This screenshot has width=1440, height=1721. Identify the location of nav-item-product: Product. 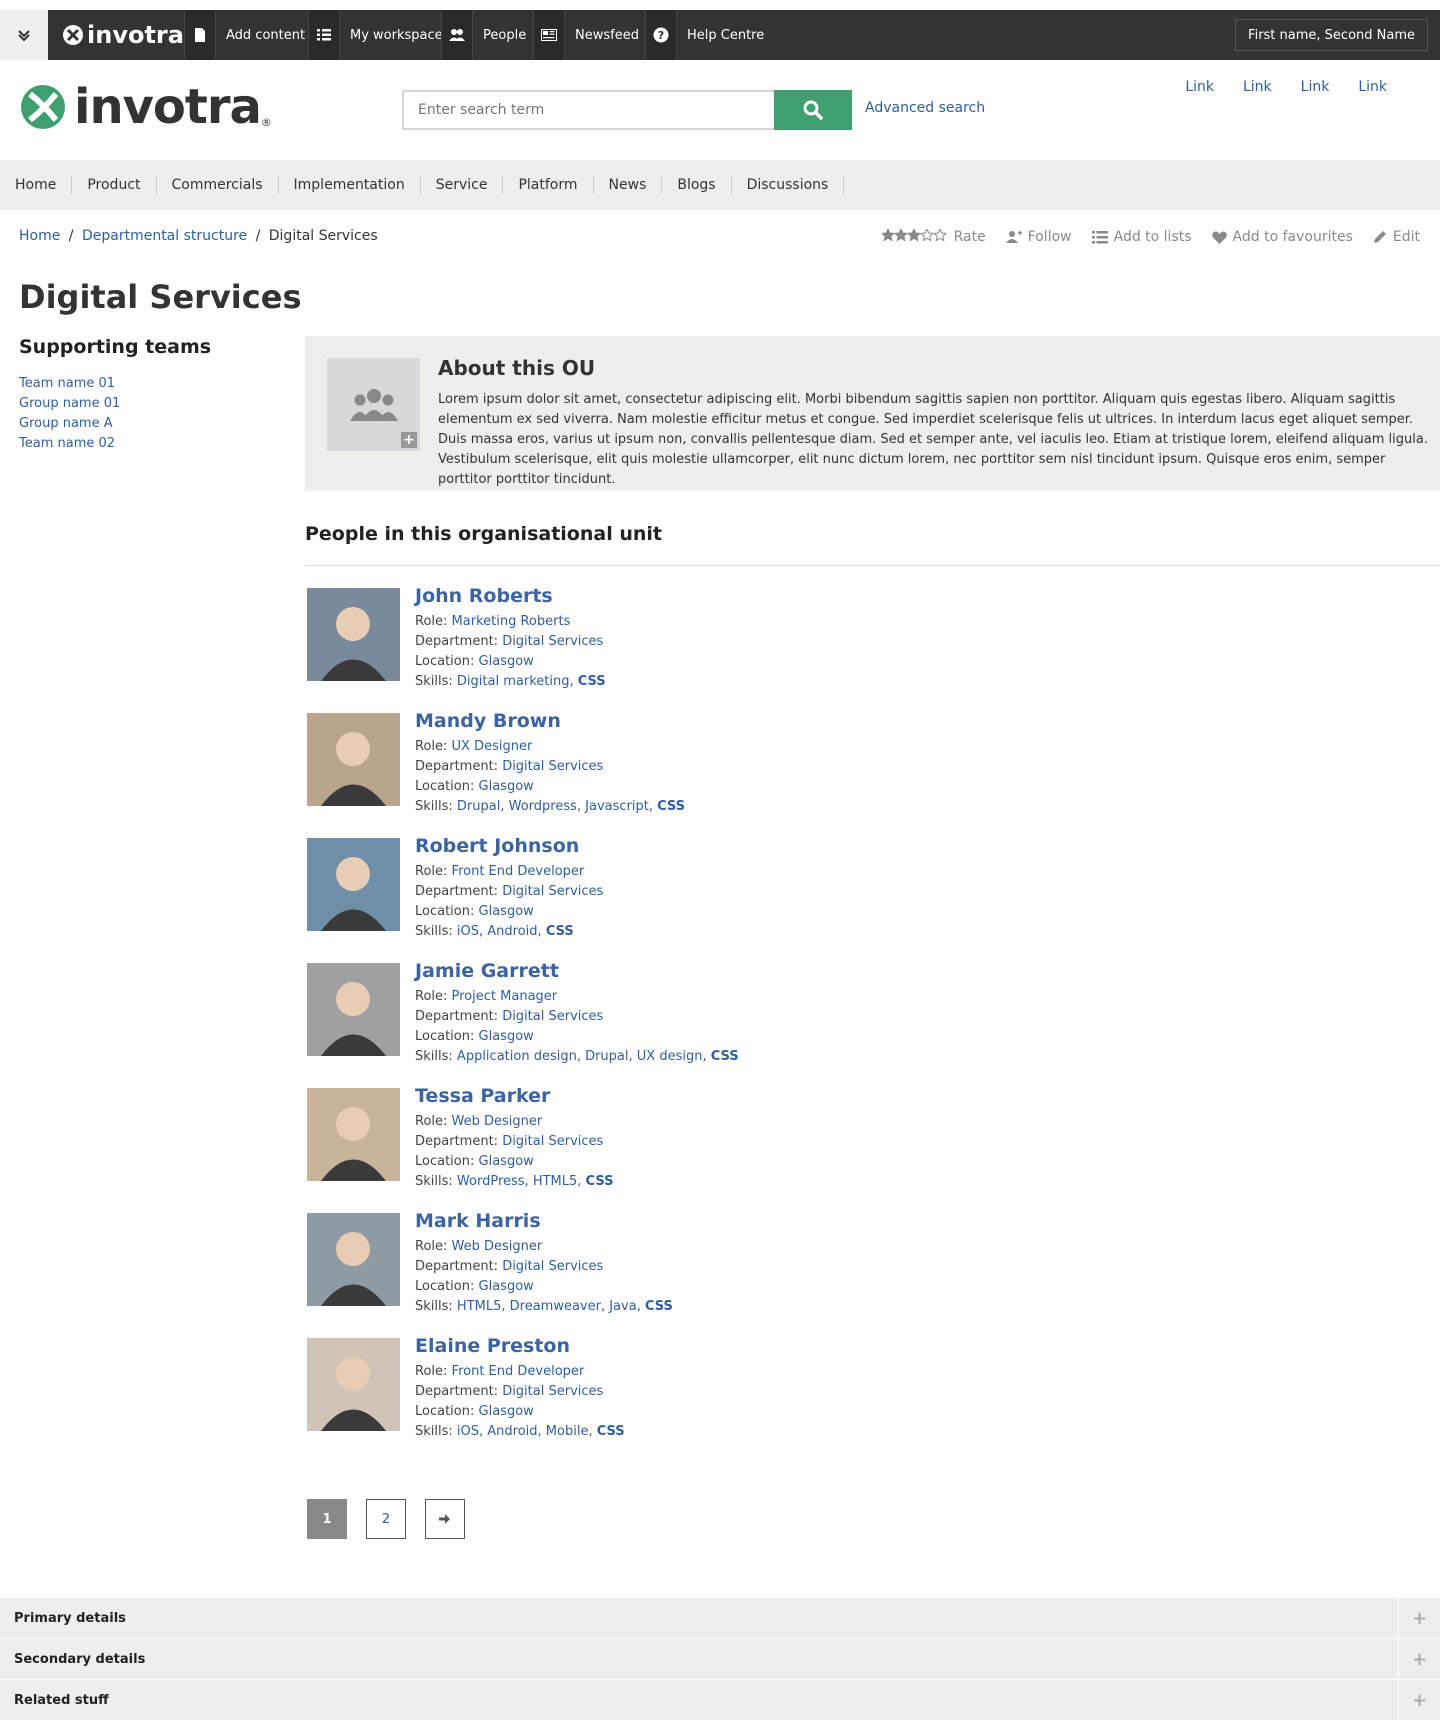
(114, 185).